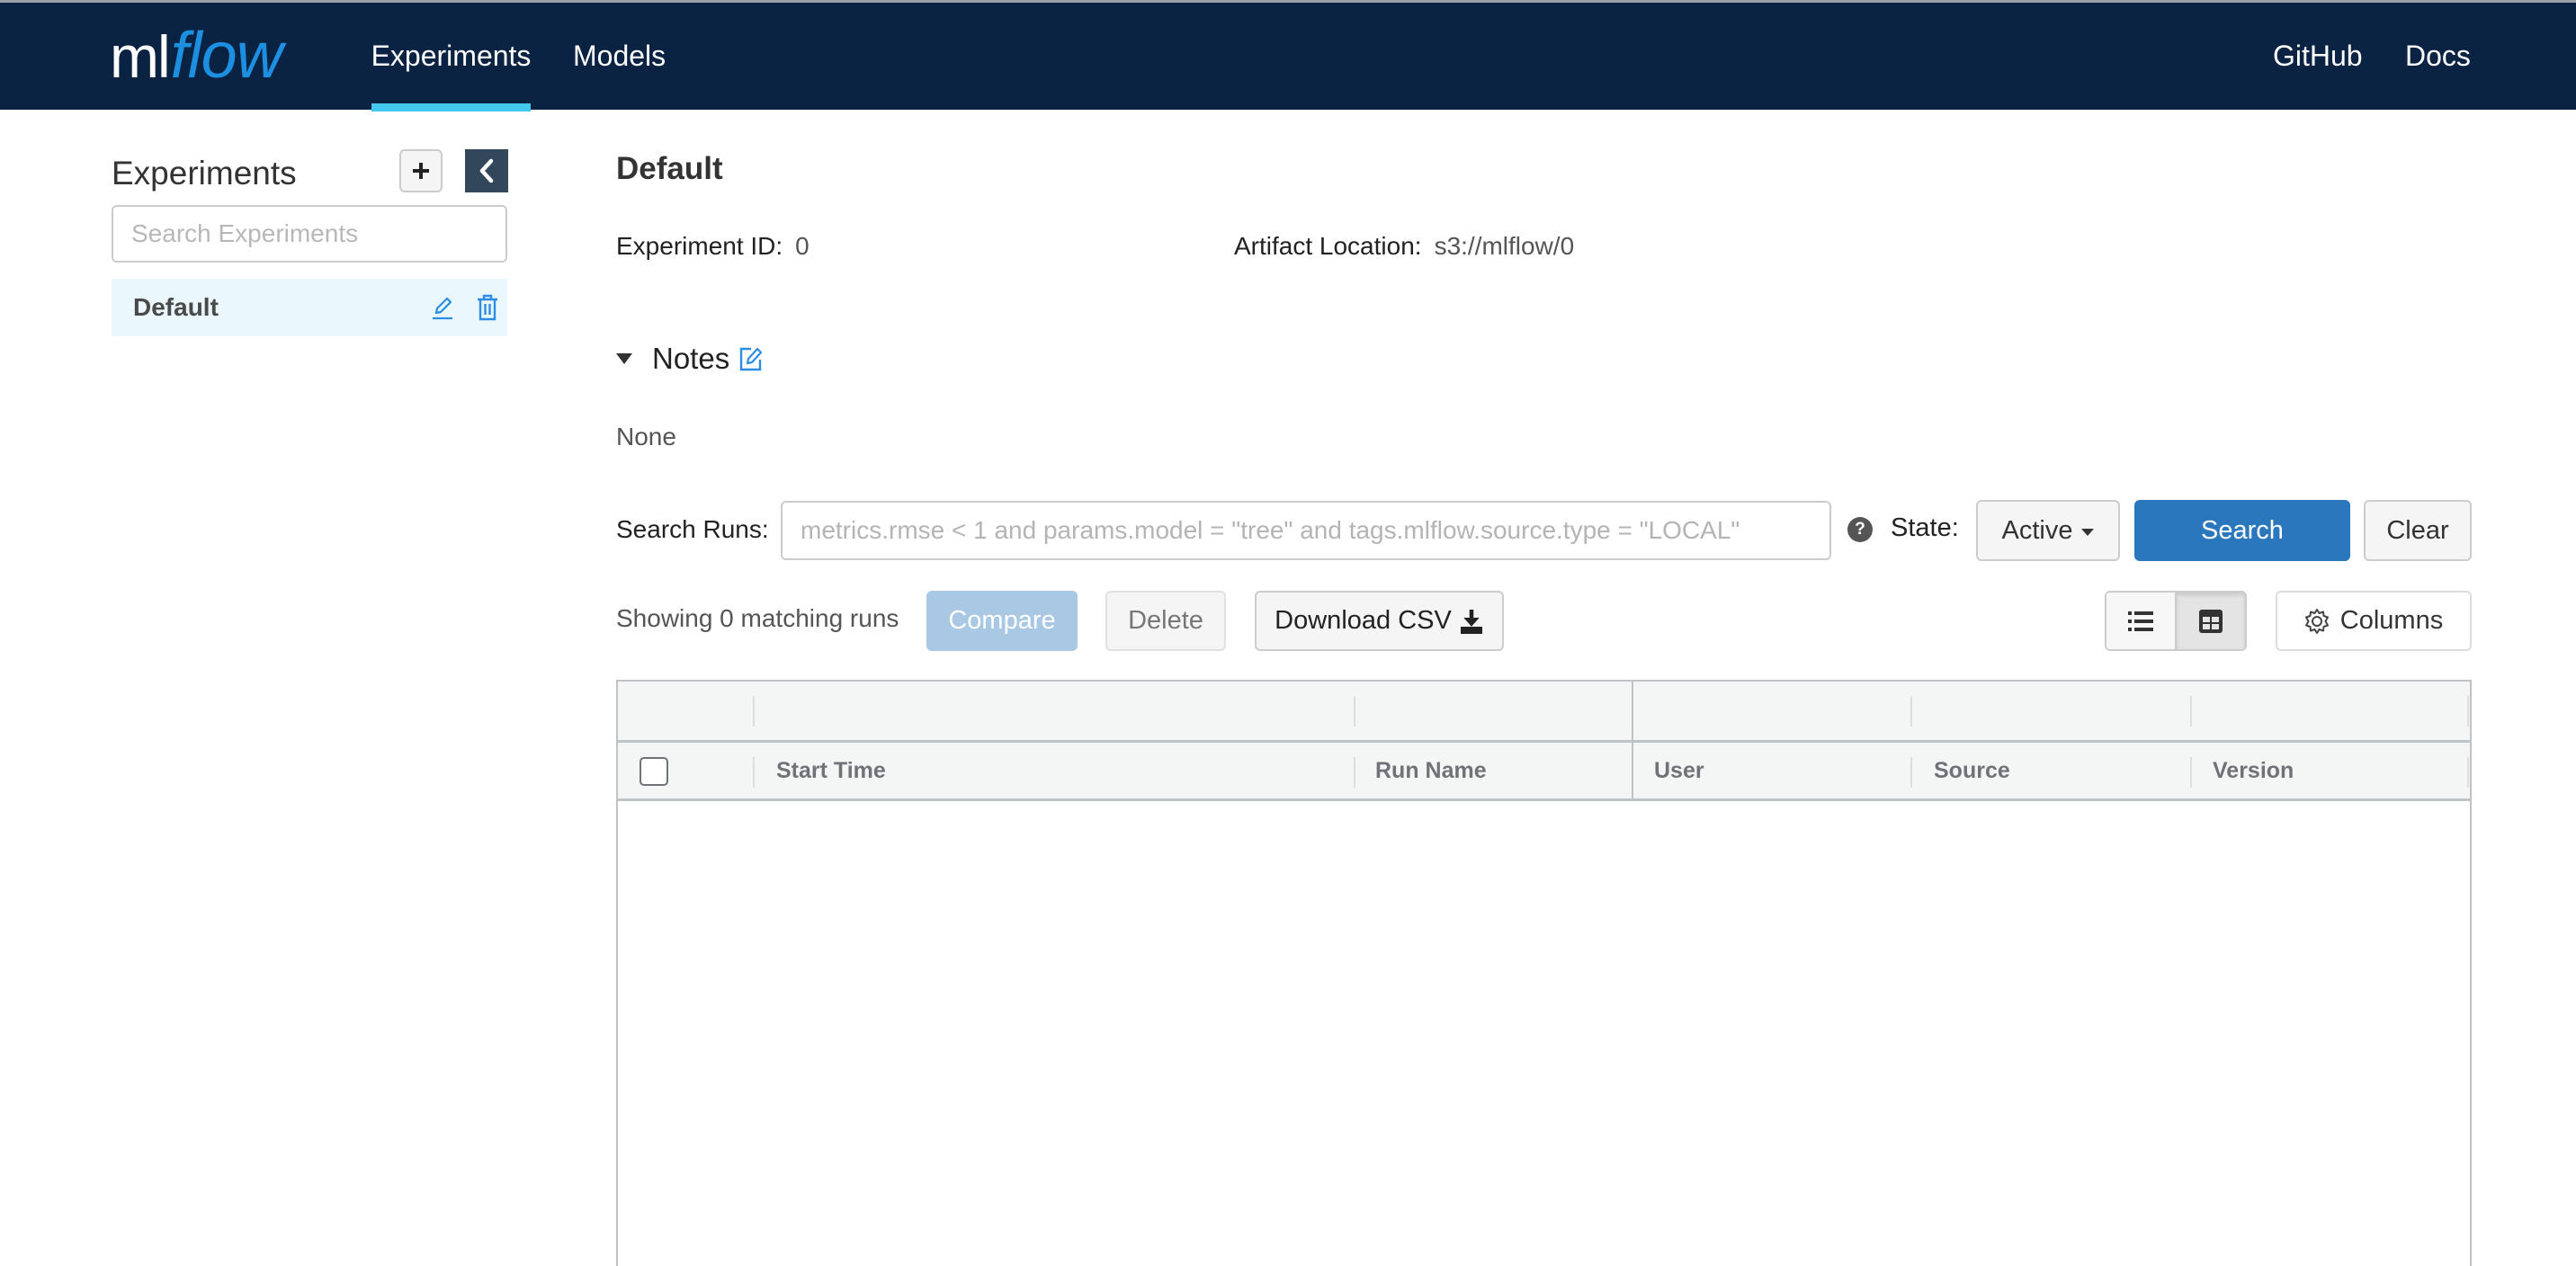  I want to click on logo-ml-text: ml, so click(140, 57).